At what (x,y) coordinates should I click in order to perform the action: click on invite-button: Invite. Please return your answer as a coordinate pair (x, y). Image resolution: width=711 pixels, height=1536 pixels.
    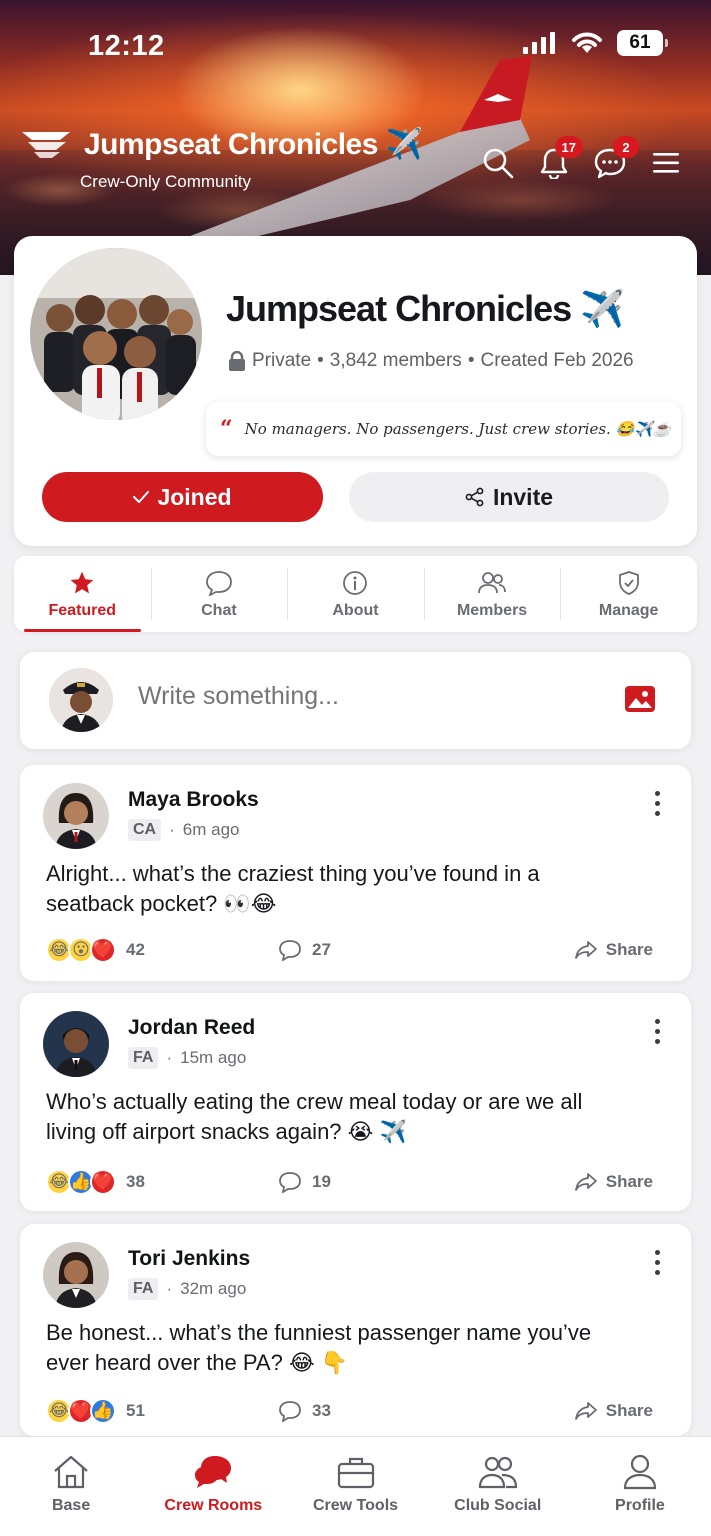
    Looking at the image, I should click on (509, 497).